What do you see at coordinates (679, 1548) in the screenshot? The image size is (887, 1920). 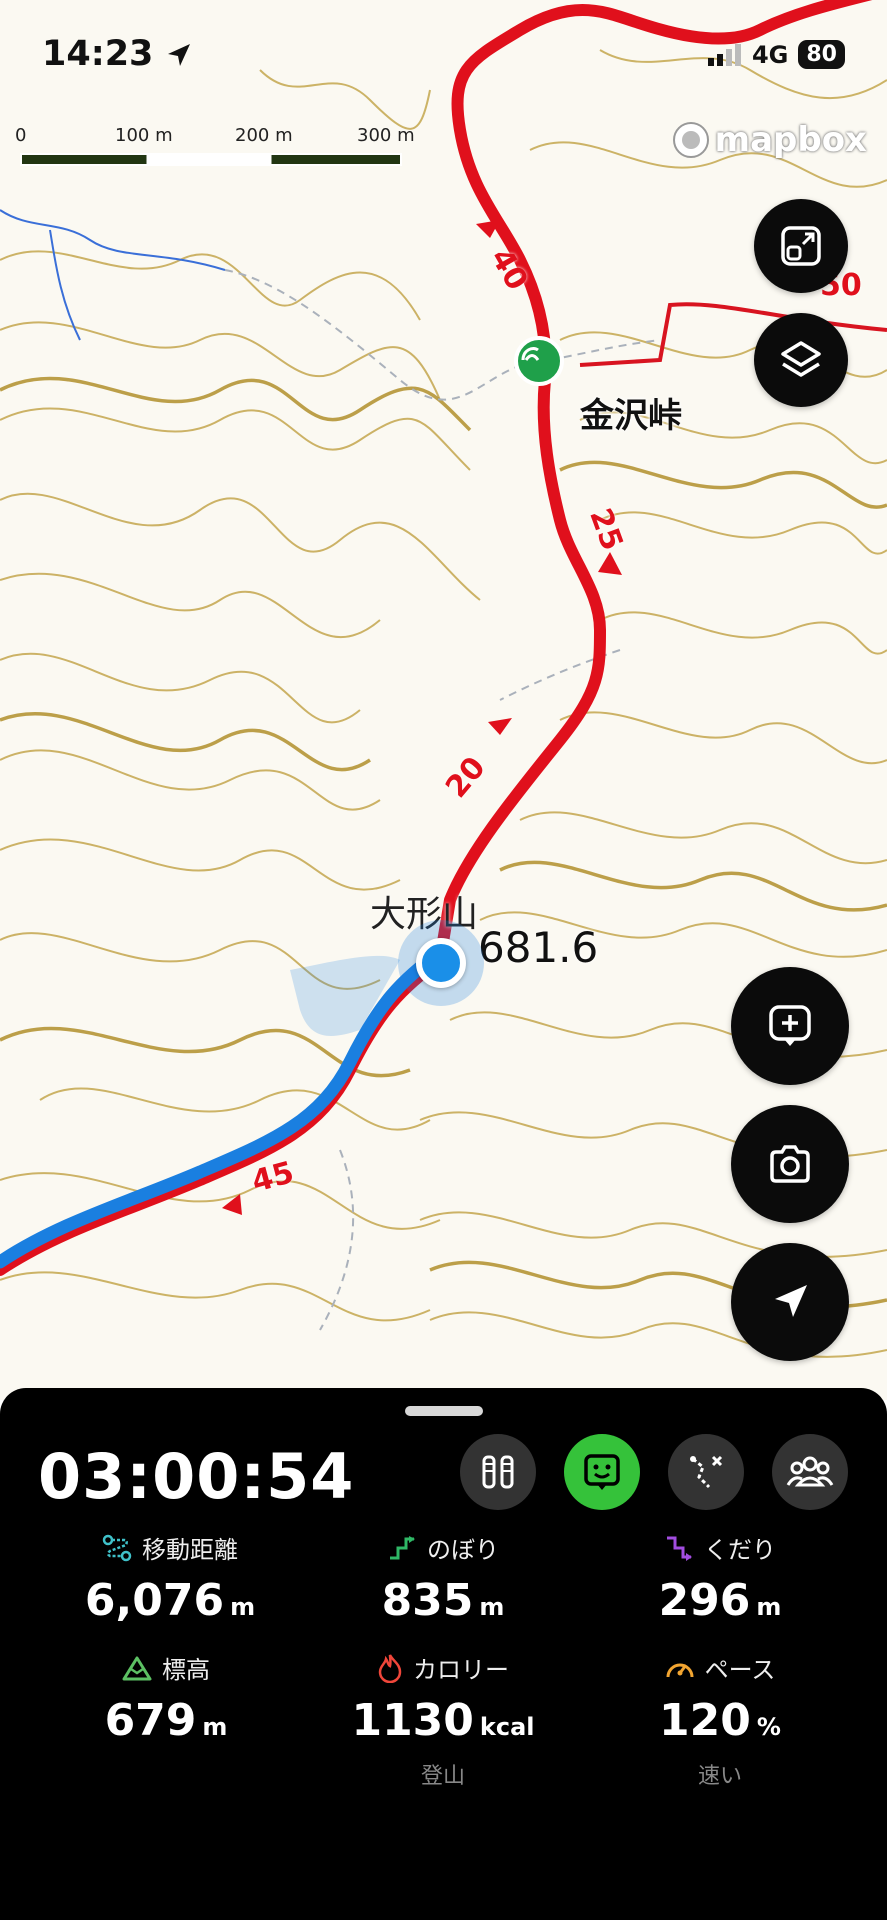 I see `descent-icon` at bounding box center [679, 1548].